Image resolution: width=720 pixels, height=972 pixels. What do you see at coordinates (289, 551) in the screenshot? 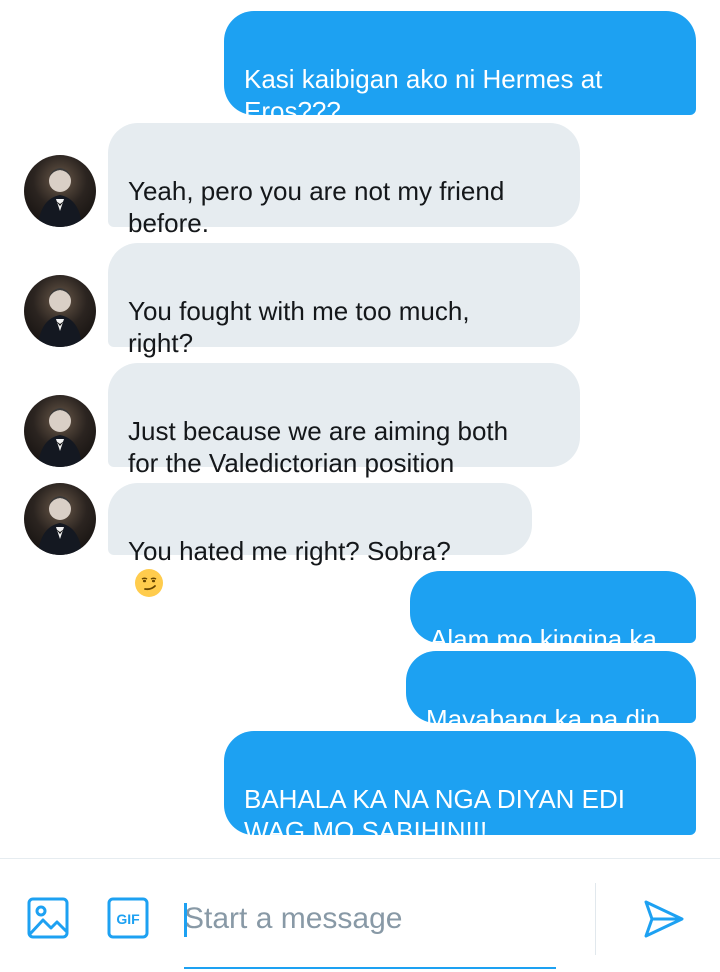
I see `message-text: You hated me right? Sobra?` at bounding box center [289, 551].